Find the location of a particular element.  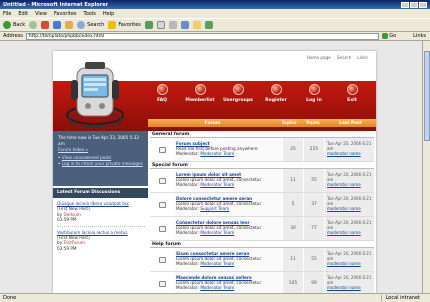

posts-count: 225 is located at coordinates (313, 149).